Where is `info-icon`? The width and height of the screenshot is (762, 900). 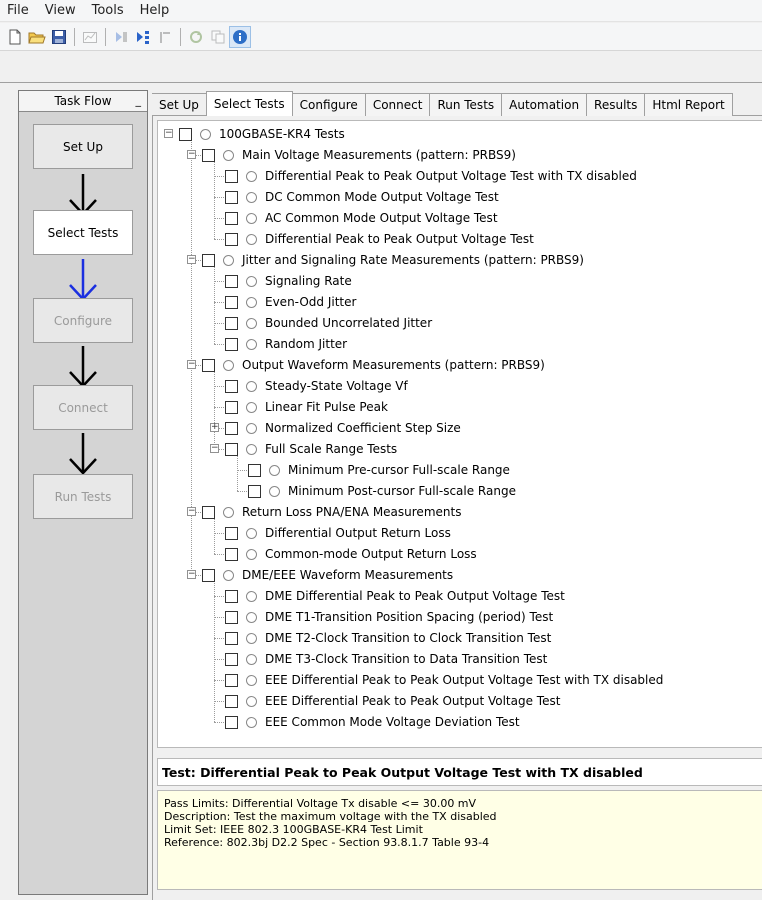 info-icon is located at coordinates (240, 36).